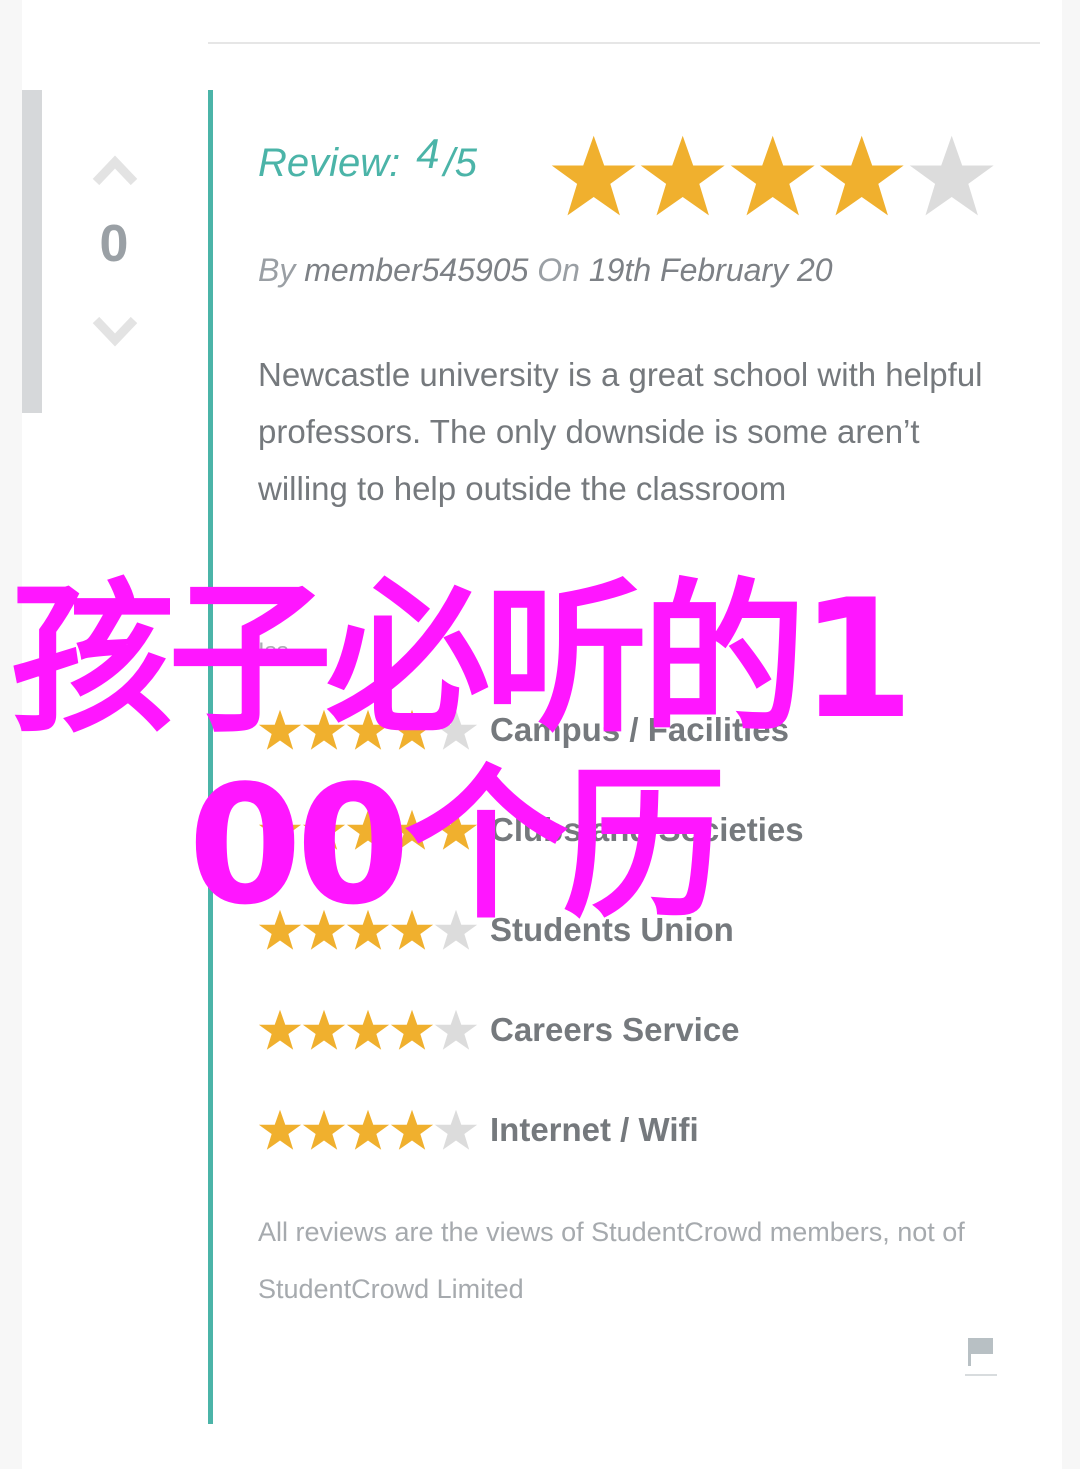  I want to click on vote-bar, so click(32, 251).